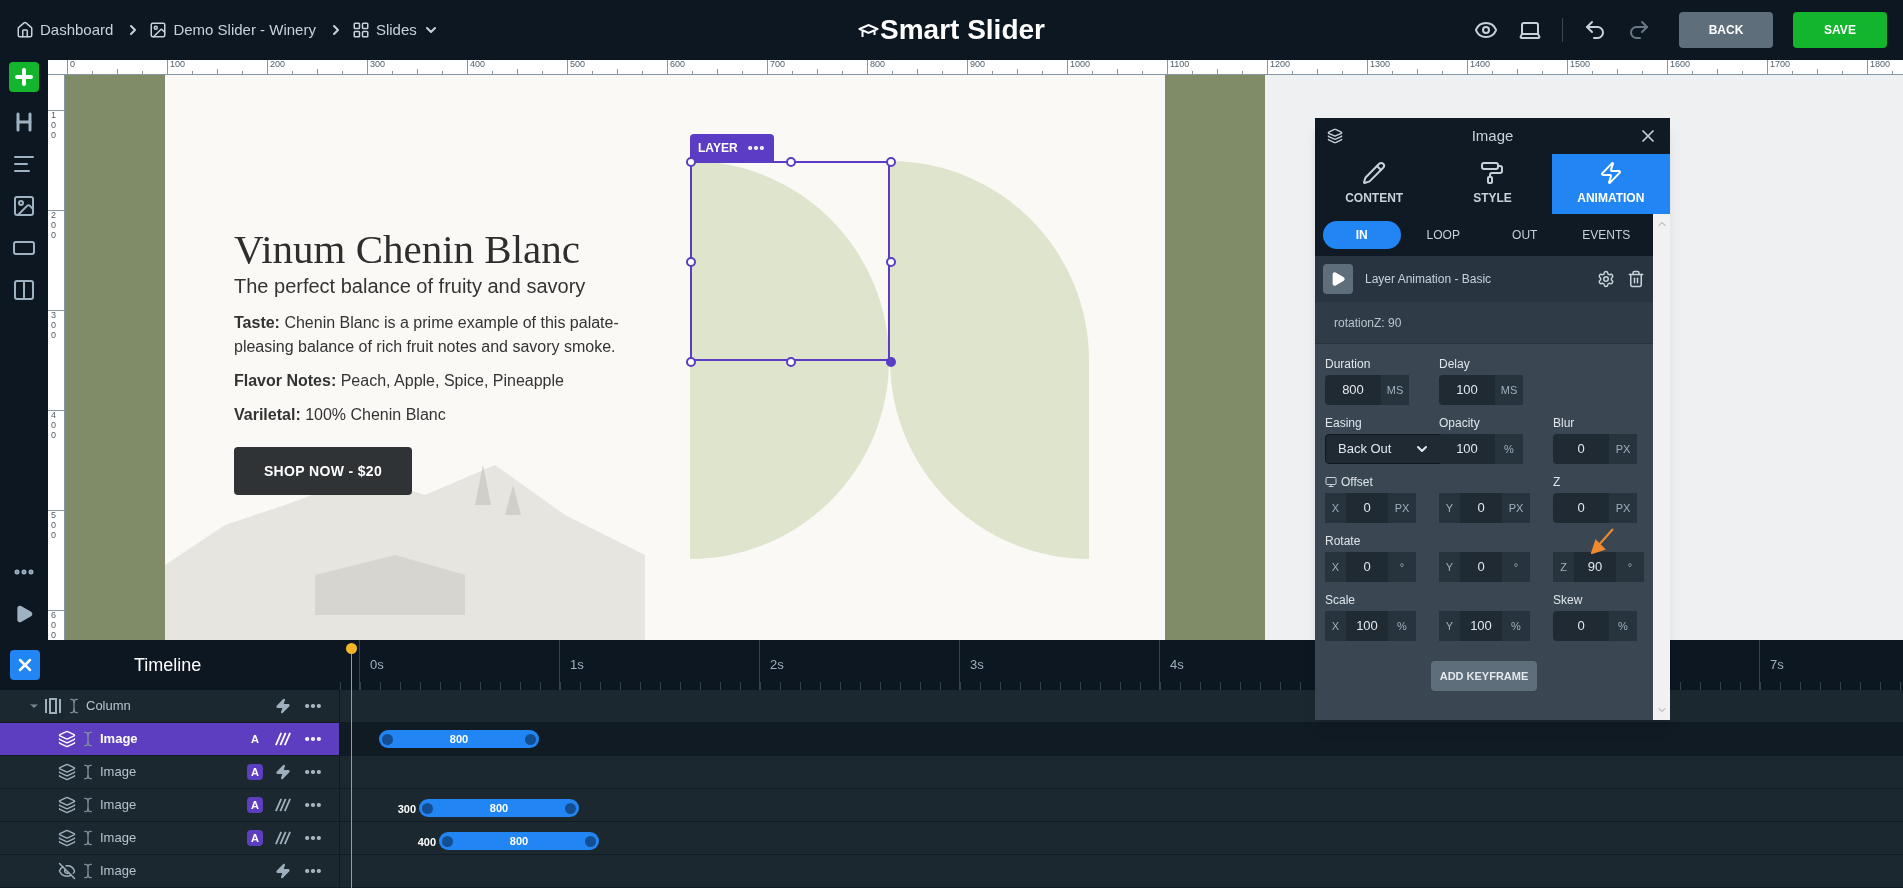 The height and width of the screenshot is (888, 1903). I want to click on add-layer-button, so click(24, 77).